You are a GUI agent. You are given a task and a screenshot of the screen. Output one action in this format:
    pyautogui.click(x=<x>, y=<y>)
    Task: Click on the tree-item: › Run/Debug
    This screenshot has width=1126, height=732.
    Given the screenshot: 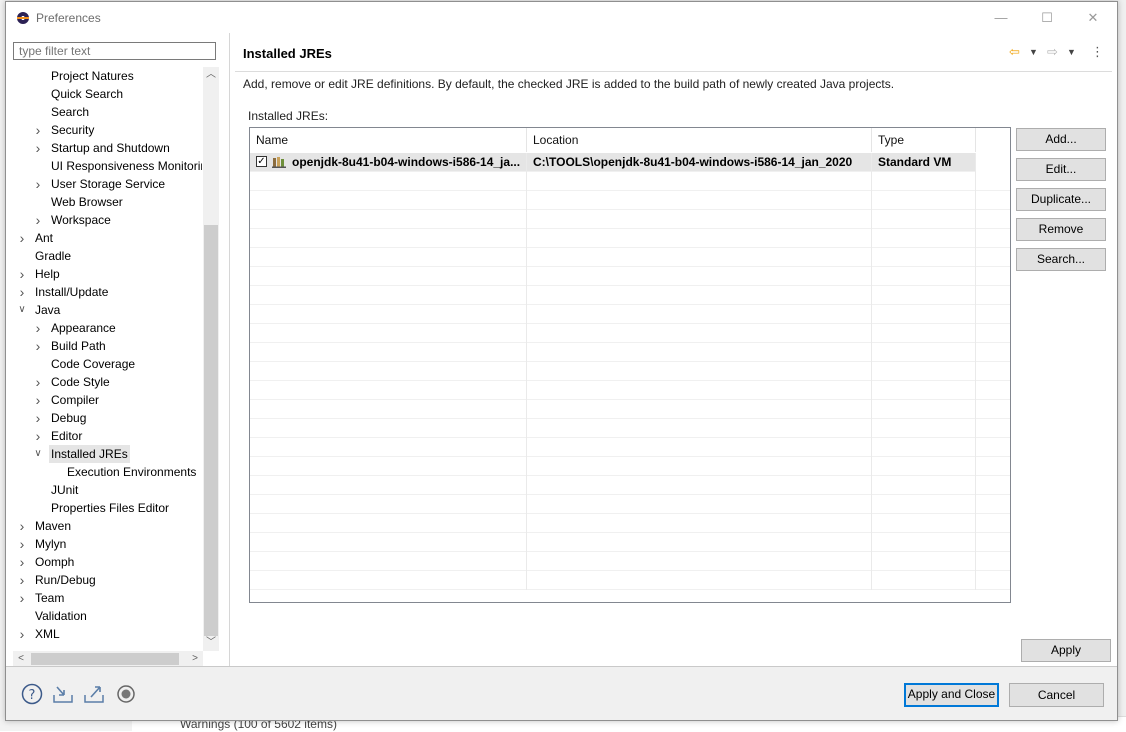 What is the action you would take?
    pyautogui.click(x=104, y=580)
    